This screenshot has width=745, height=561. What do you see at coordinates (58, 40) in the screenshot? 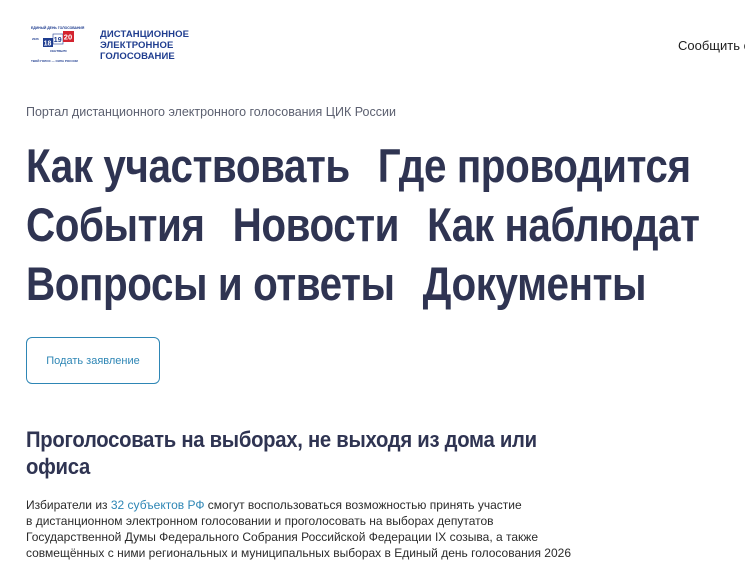
I see `logo-day-2: 19` at bounding box center [58, 40].